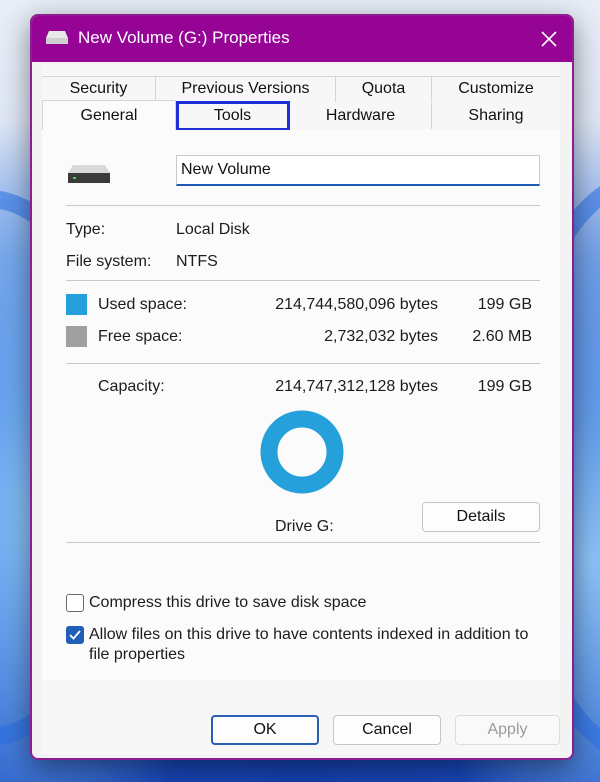 The width and height of the screenshot is (600, 782). What do you see at coordinates (358, 170) in the screenshot?
I see `volume-name-input` at bounding box center [358, 170].